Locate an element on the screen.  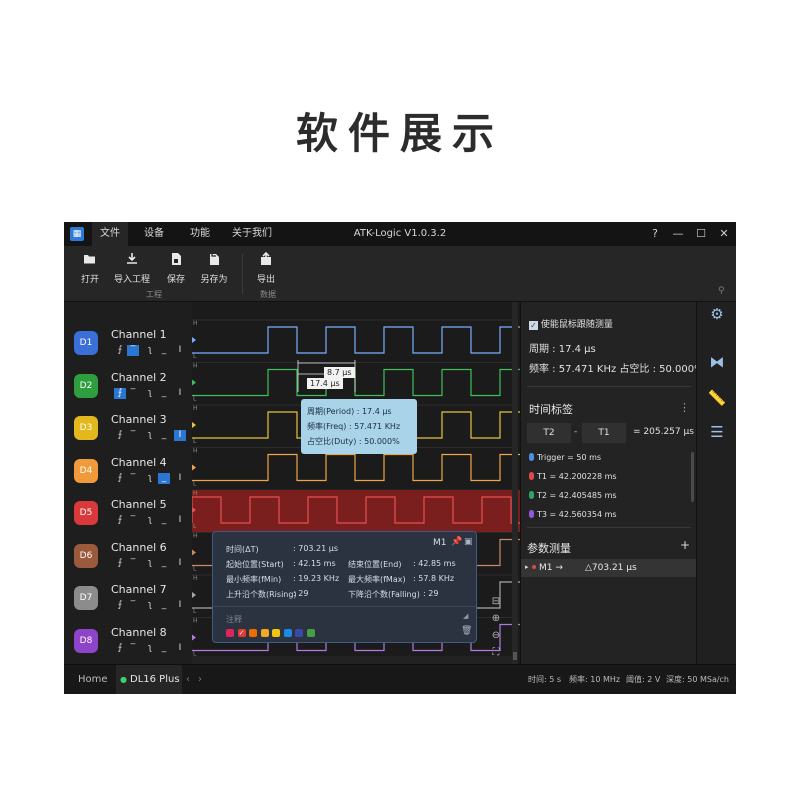
add-measure-button: + is located at coordinates (685, 545).